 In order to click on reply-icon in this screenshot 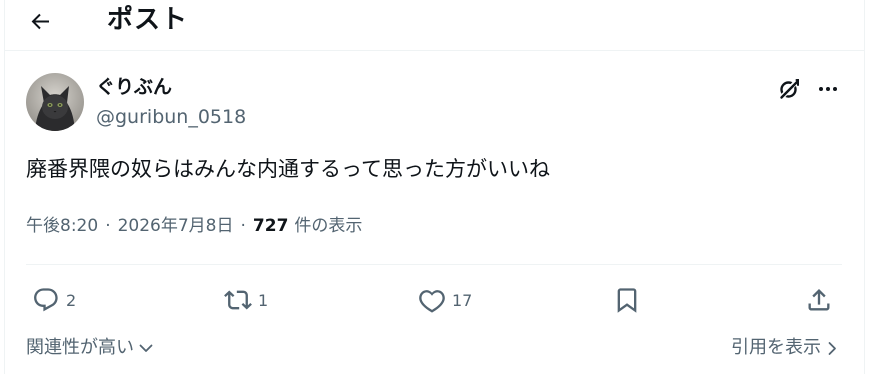, I will do `click(46, 300)`.